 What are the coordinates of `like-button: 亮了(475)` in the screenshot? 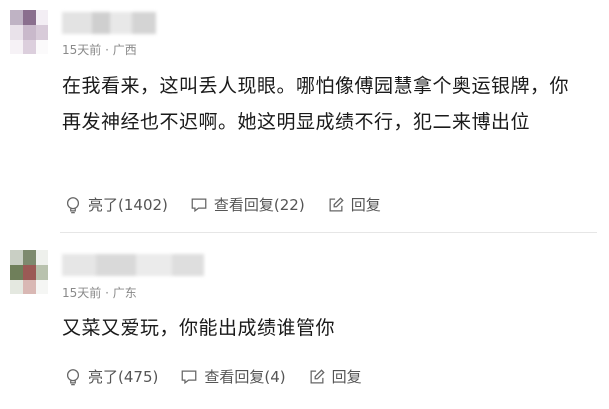 It's located at (111, 376).